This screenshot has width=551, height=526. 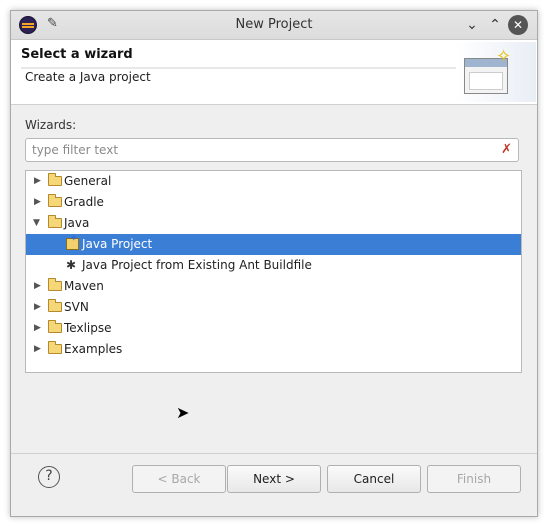 What do you see at coordinates (518, 25) in the screenshot?
I see `close-button: ✕` at bounding box center [518, 25].